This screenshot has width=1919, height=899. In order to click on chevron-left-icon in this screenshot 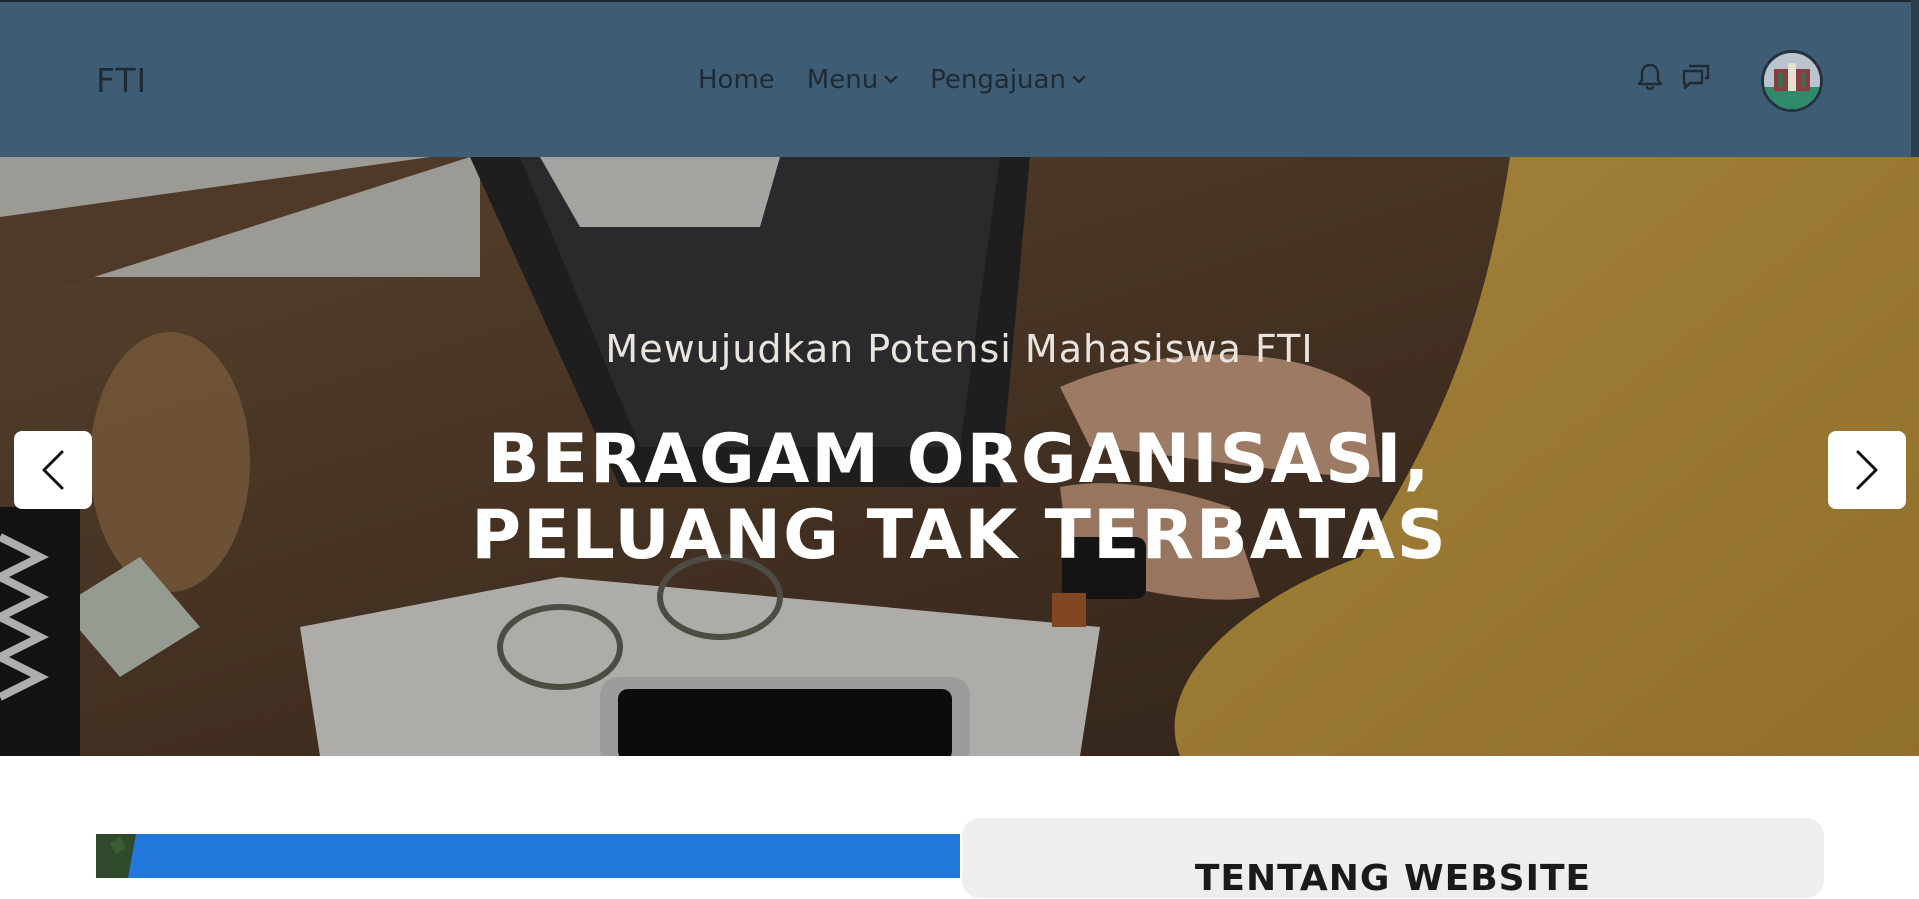, I will do `click(53, 470)`.